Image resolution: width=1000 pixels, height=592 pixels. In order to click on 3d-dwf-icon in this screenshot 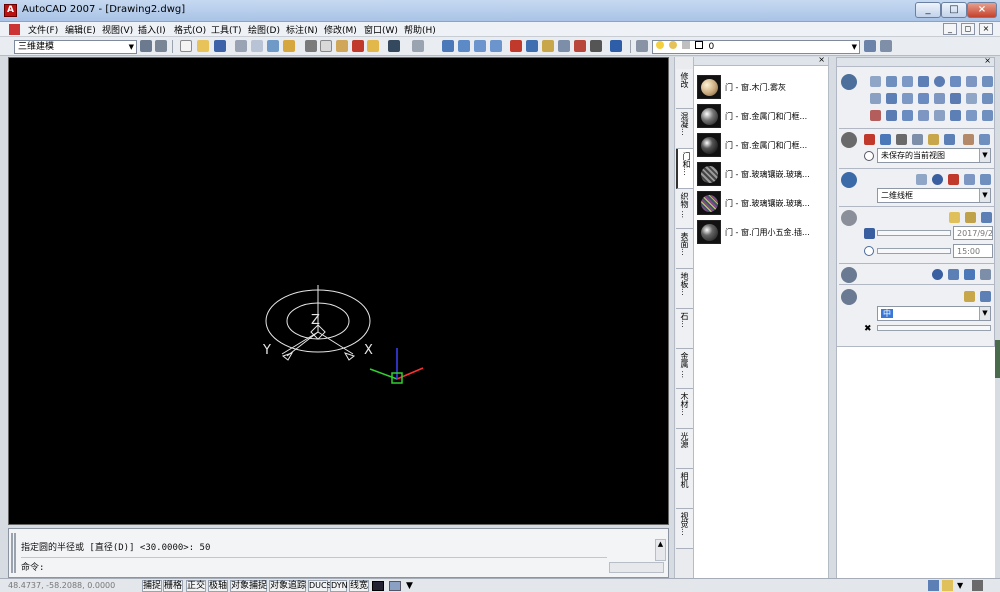, I will do `click(289, 46)`.